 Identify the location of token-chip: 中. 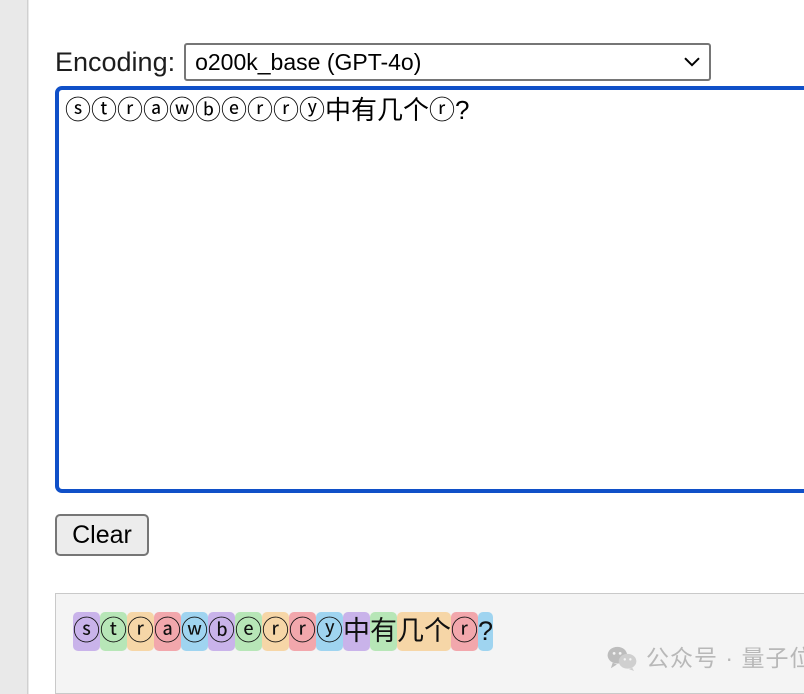
(356, 632).